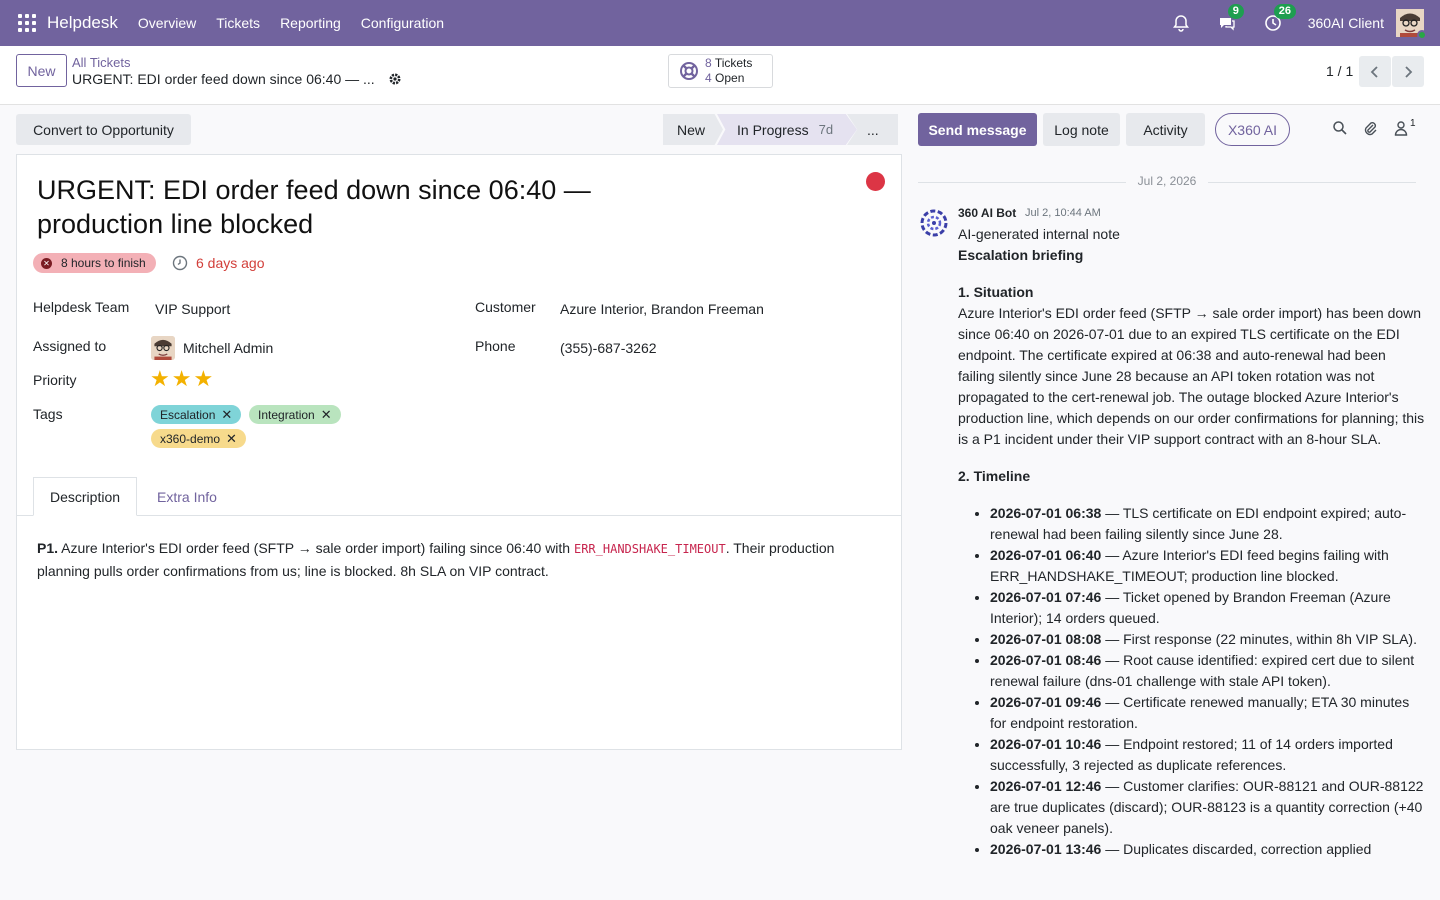 The width and height of the screenshot is (1440, 900). What do you see at coordinates (495, 346) in the screenshot?
I see `phone-label: Phone` at bounding box center [495, 346].